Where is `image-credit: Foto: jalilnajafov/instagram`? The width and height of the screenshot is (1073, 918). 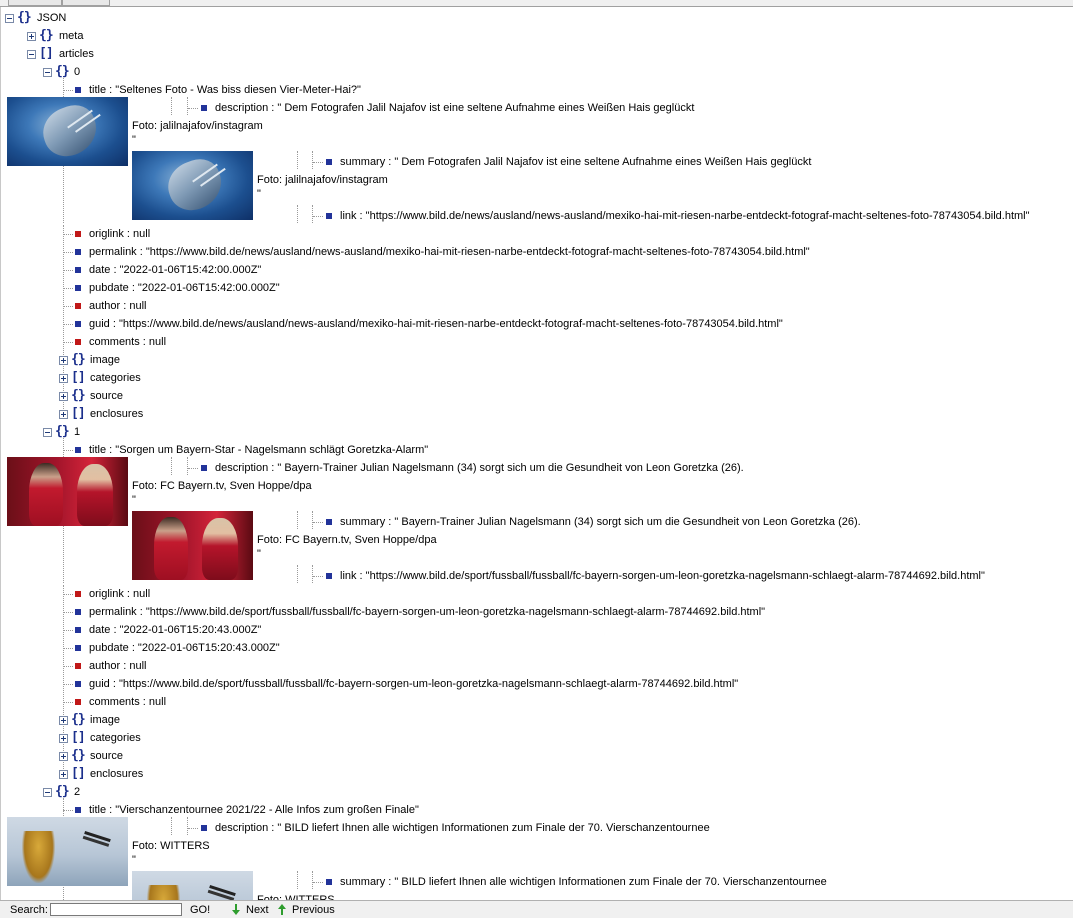 image-credit: Foto: jalilnajafov/instagram is located at coordinates (197, 126).